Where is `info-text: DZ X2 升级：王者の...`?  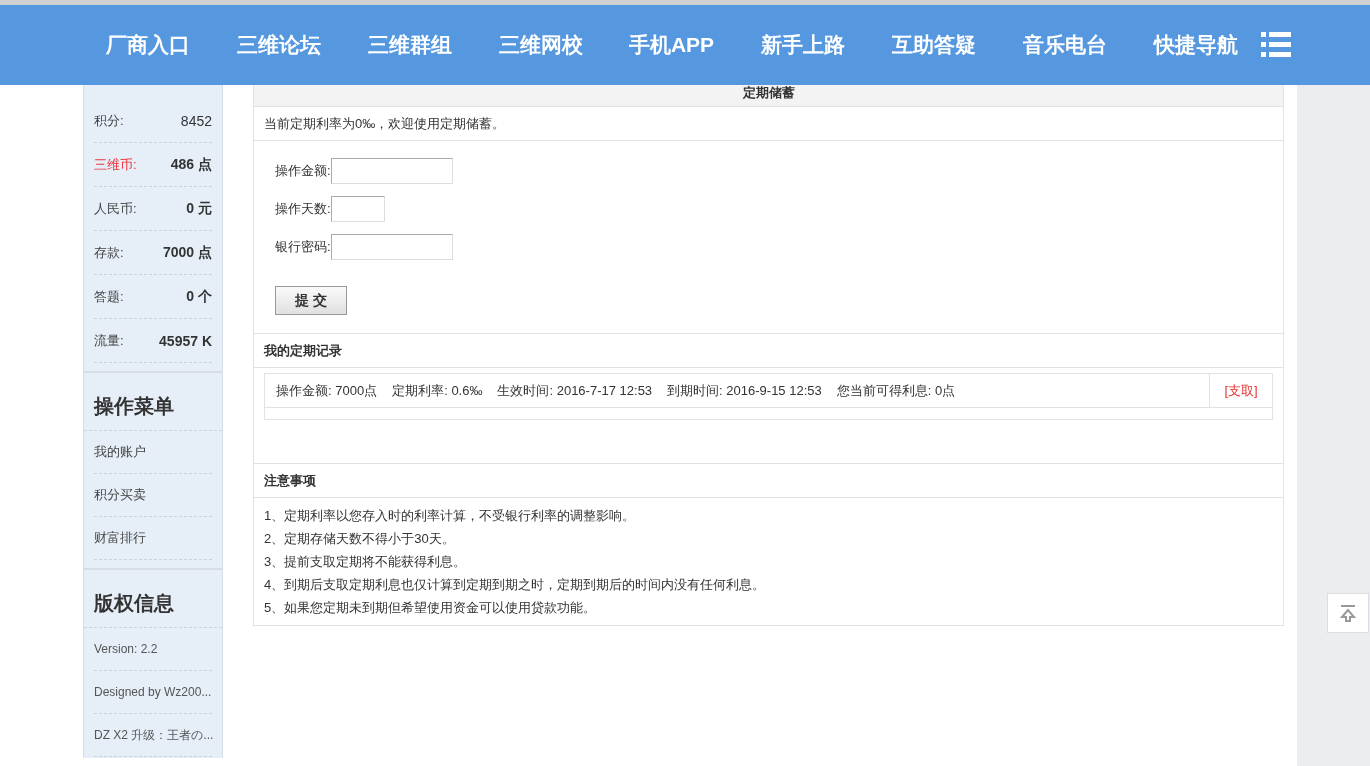
info-text: DZ X2 升级：王者の... is located at coordinates (153, 735).